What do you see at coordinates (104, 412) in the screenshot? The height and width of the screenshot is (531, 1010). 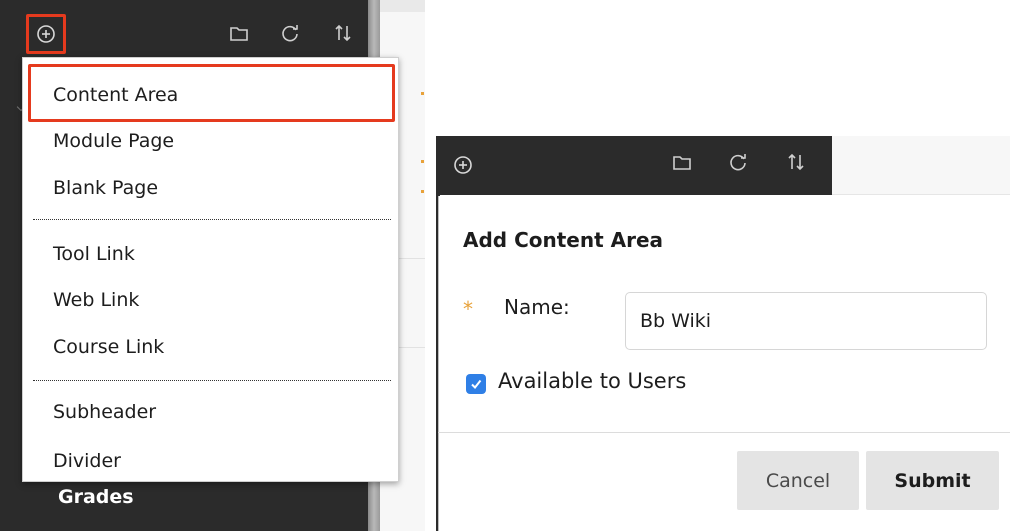 I see `menu-item-subheader: Subheader` at bounding box center [104, 412].